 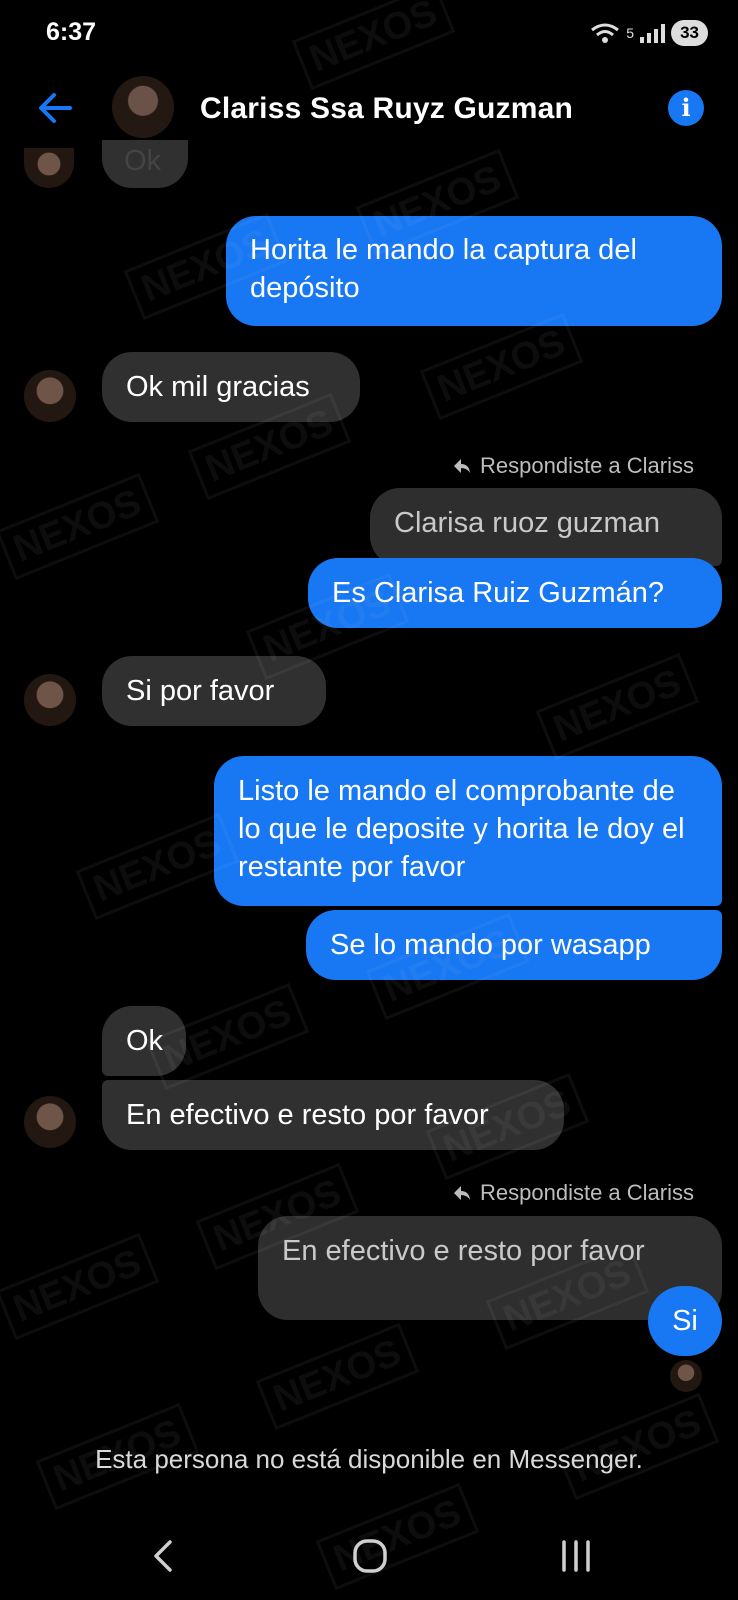 What do you see at coordinates (474, 271) in the screenshot?
I see `outgoing-message: Horita le mando la captura del depósito` at bounding box center [474, 271].